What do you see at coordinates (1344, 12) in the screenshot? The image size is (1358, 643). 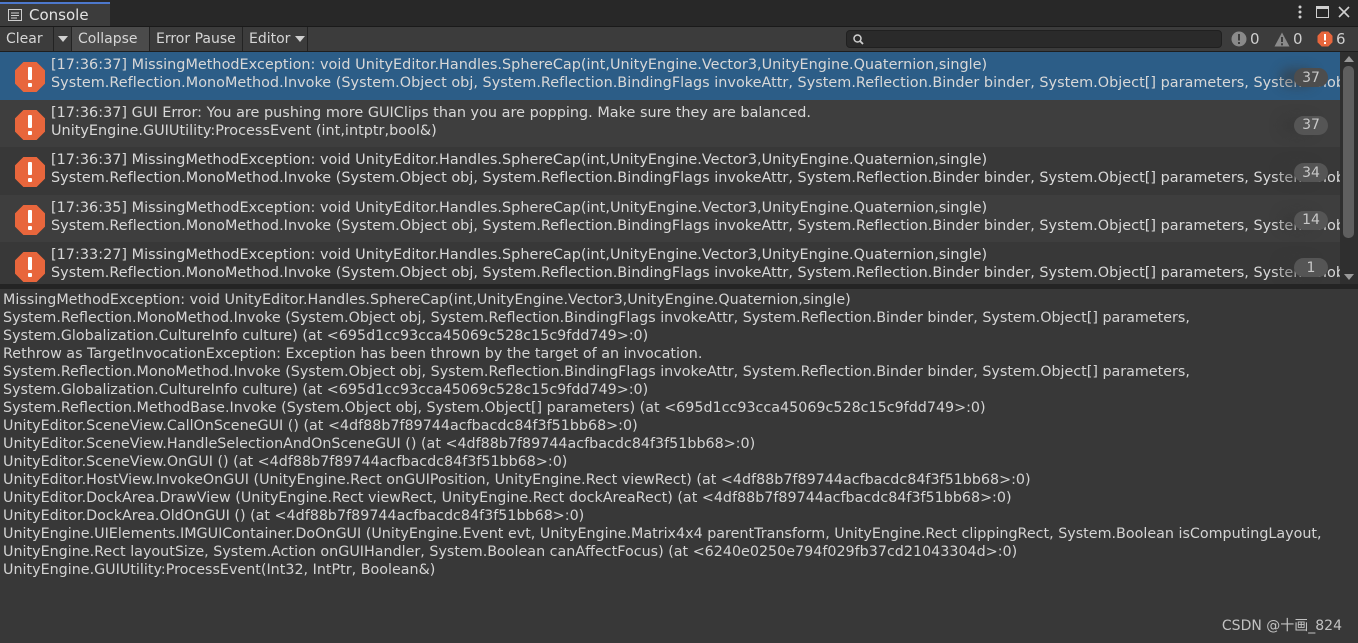 I see `close-icon` at bounding box center [1344, 12].